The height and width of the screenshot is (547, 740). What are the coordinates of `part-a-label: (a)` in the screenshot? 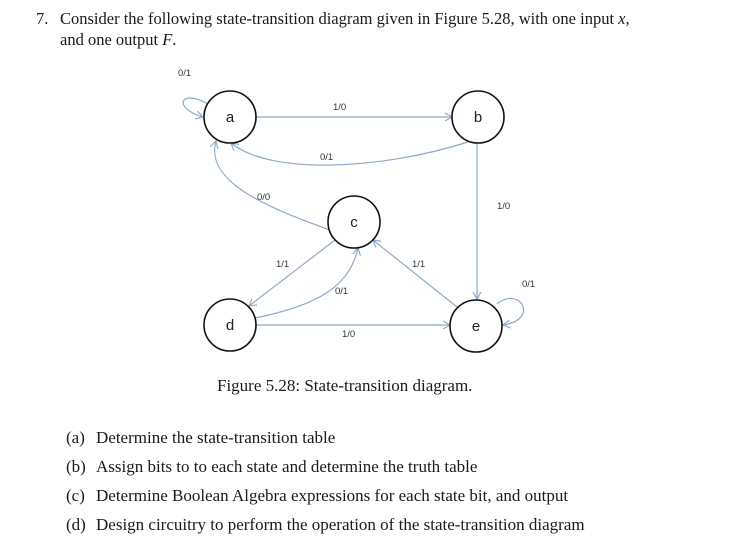 It's located at (75, 437).